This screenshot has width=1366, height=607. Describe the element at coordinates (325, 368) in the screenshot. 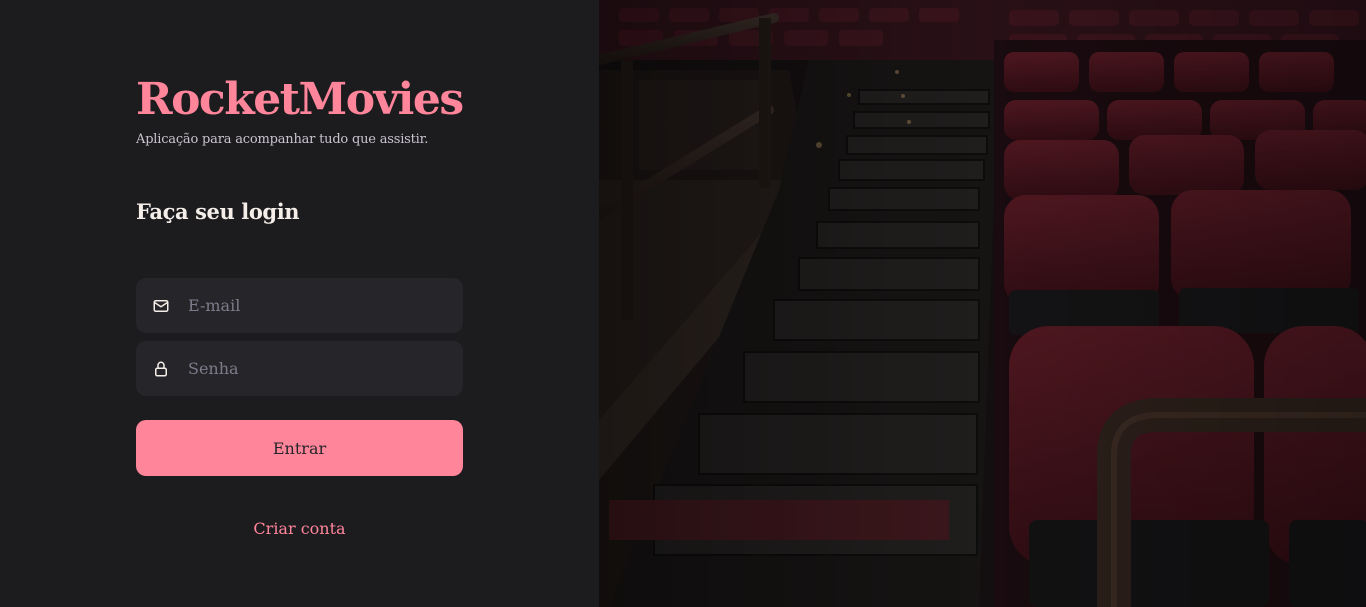

I see `password-input` at that location.